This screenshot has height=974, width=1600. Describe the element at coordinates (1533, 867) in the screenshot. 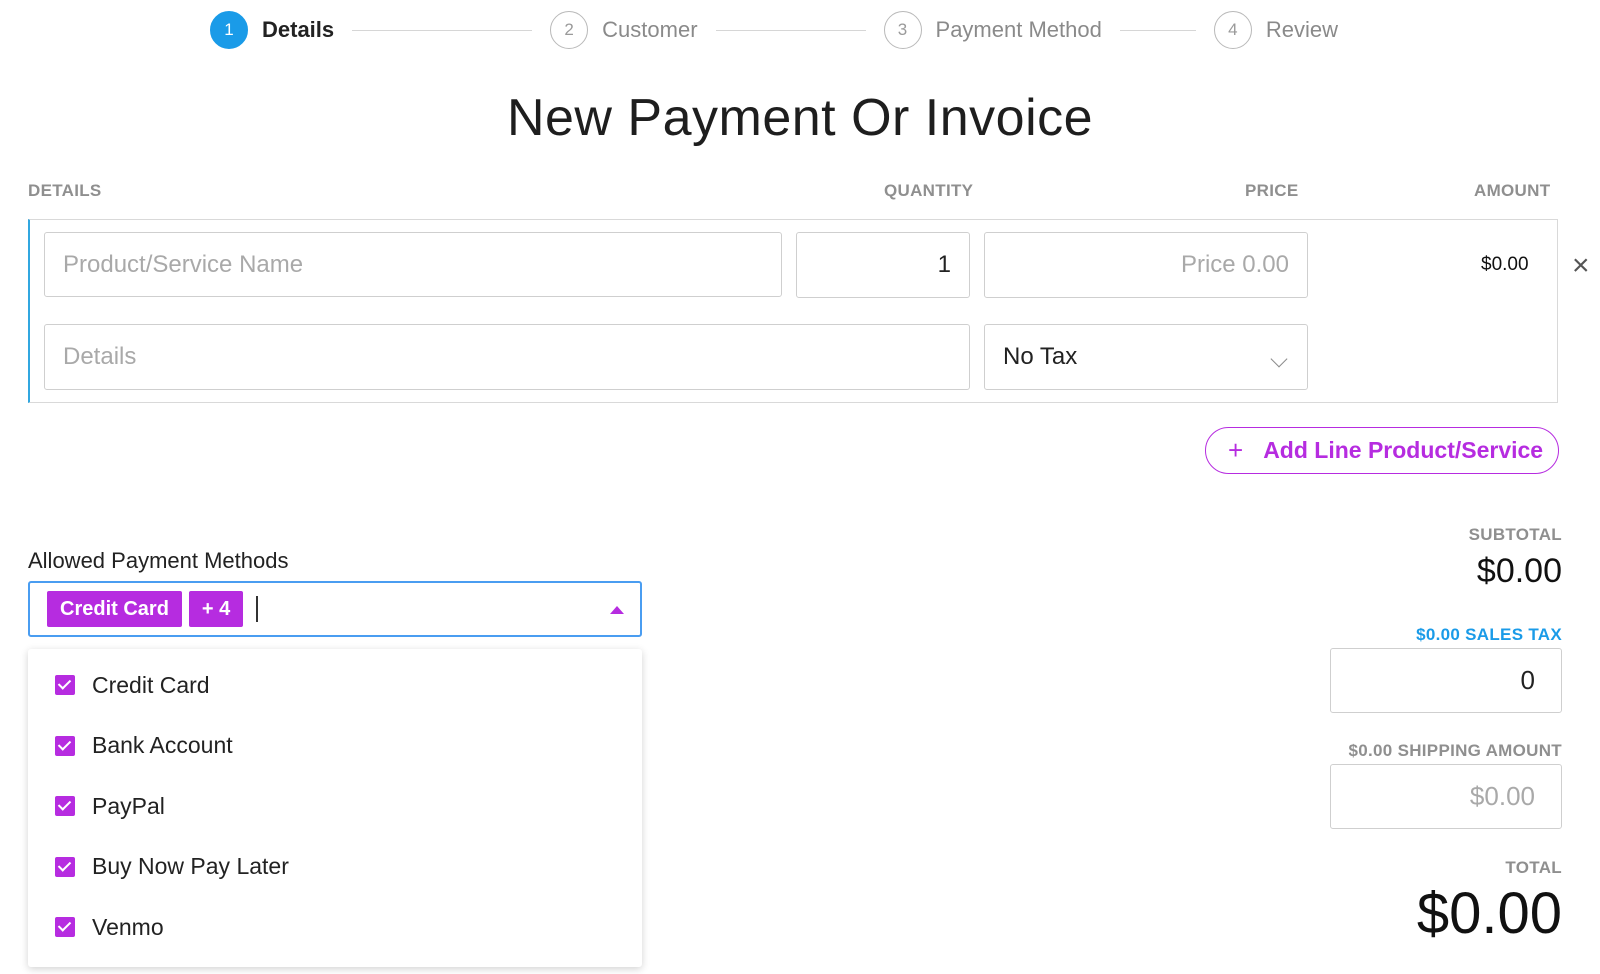

I see `total-label: TOTAL` at that location.